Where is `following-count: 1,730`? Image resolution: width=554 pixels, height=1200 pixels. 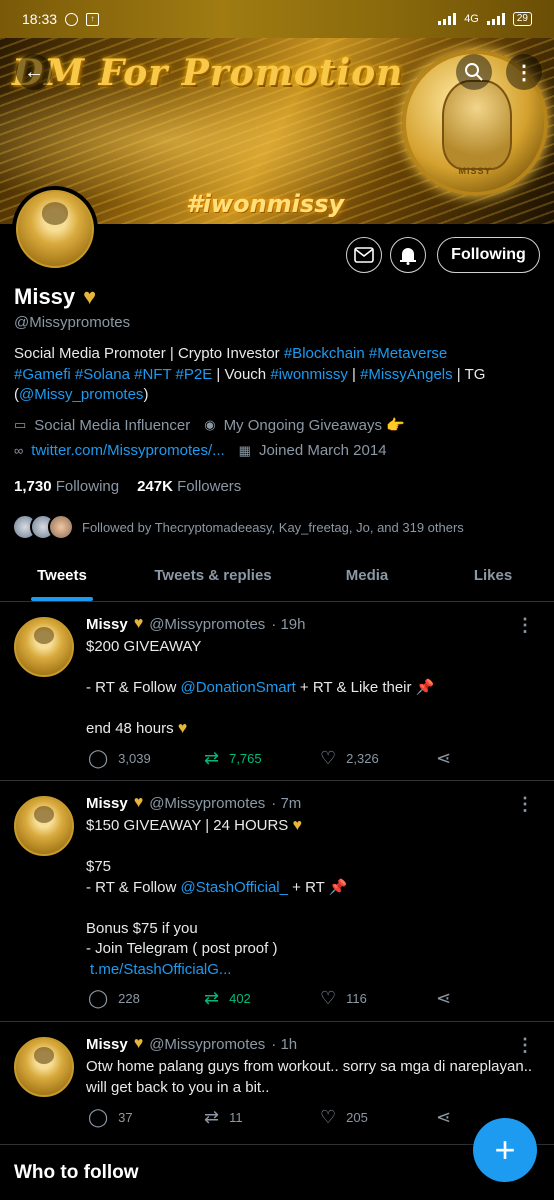
following-count: 1,730 is located at coordinates (33, 486).